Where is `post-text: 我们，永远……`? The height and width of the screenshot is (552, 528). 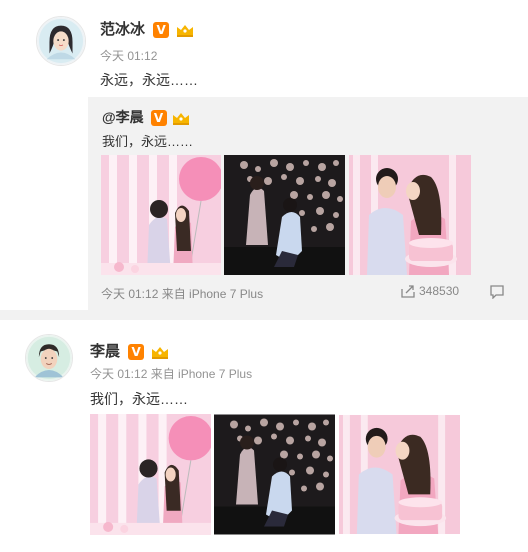 post-text: 我们，永远…… is located at coordinates (139, 399).